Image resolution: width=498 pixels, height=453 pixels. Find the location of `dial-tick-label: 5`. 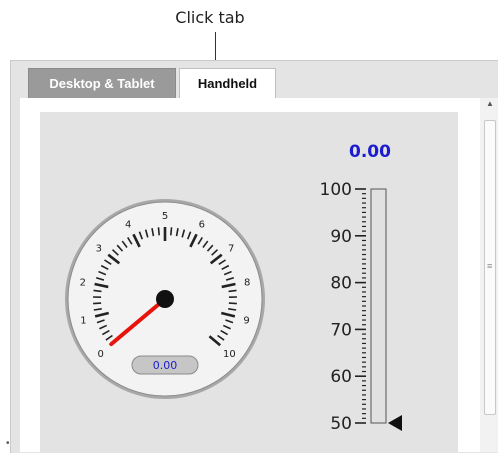

dial-tick-label: 5 is located at coordinates (165, 216).